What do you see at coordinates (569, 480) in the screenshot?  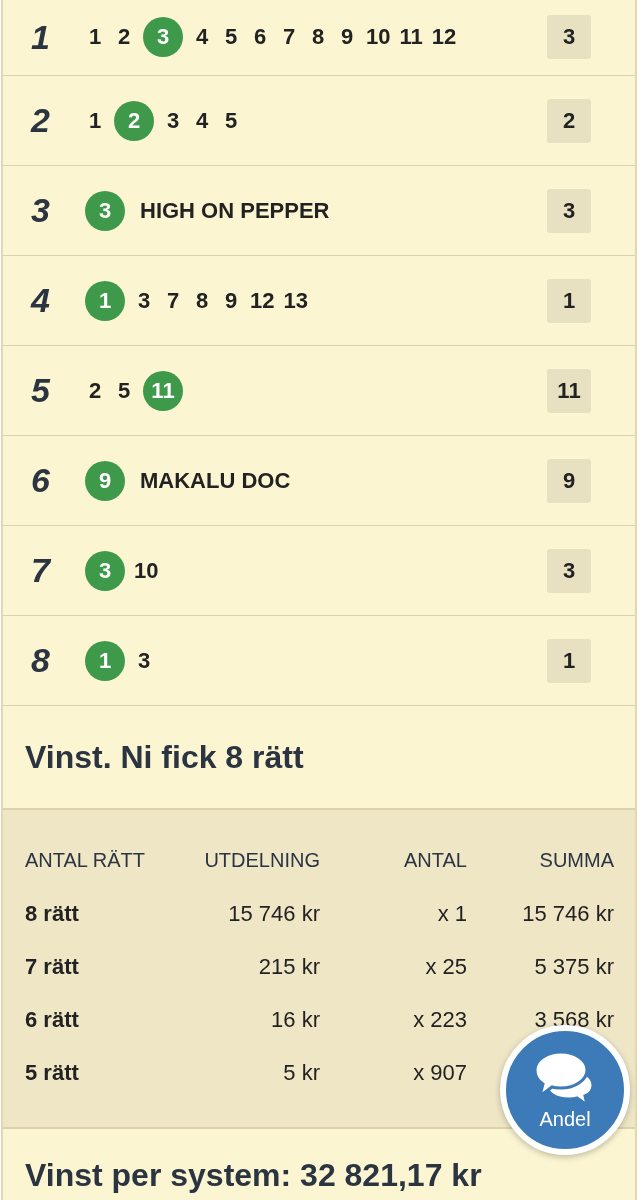 I see `result-number: 9` at bounding box center [569, 480].